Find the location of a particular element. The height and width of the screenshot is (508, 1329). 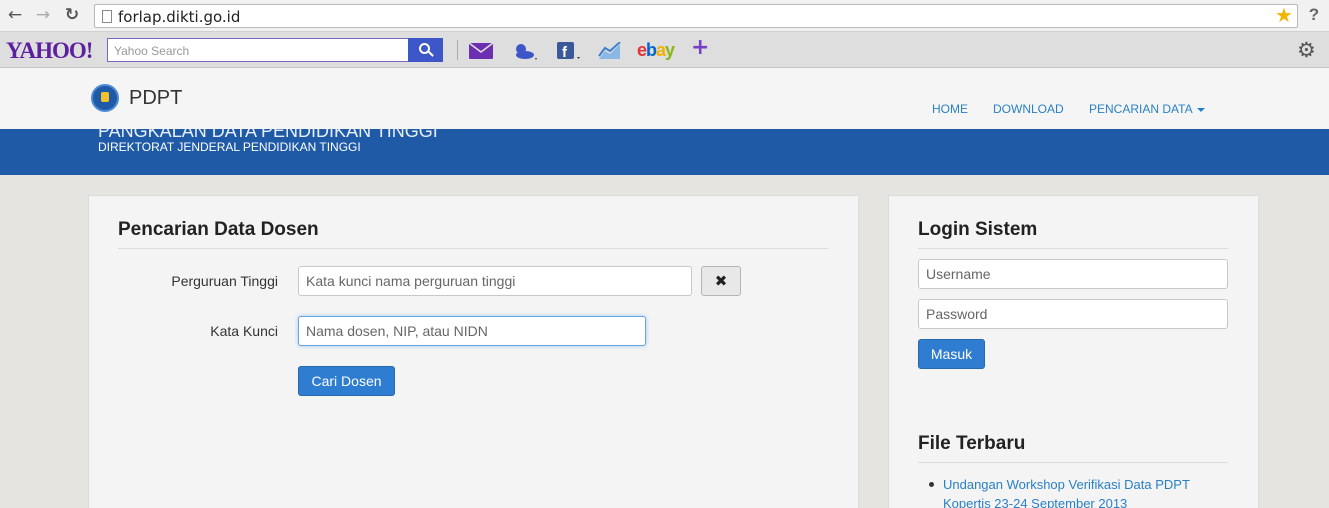

perguruan-tinggi-input: Kata kunci nama perguruan tinggi is located at coordinates (495, 281).